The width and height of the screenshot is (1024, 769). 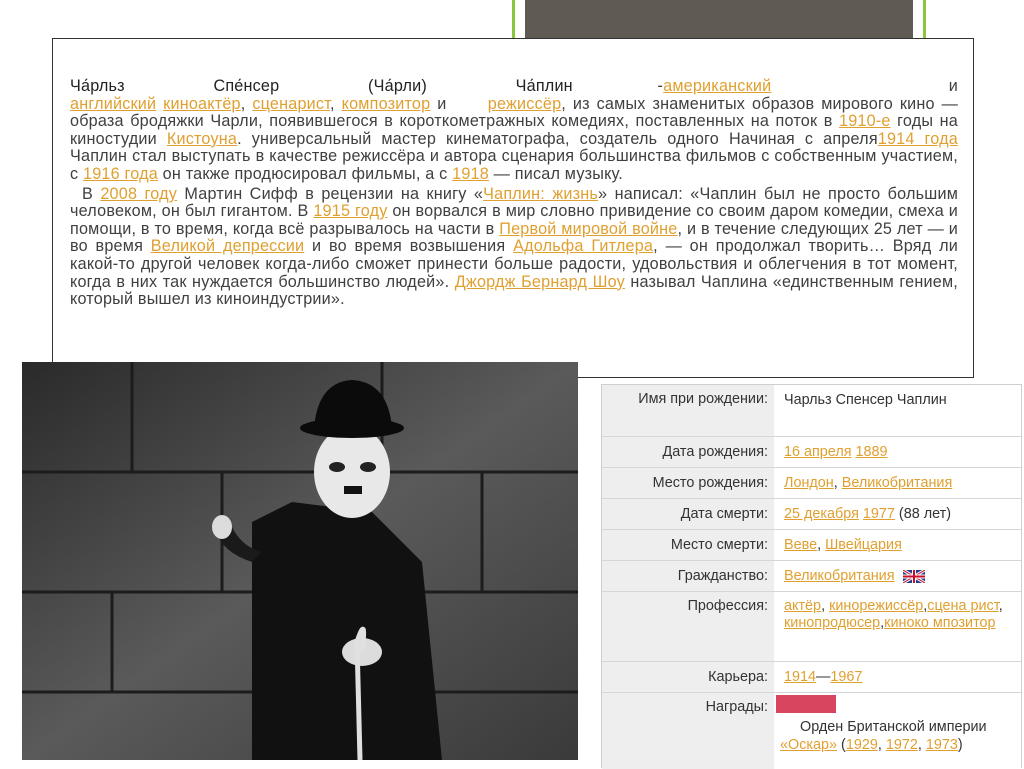 I want to click on link-hitler: Адольфа Гитлера, so click(x=583, y=246).